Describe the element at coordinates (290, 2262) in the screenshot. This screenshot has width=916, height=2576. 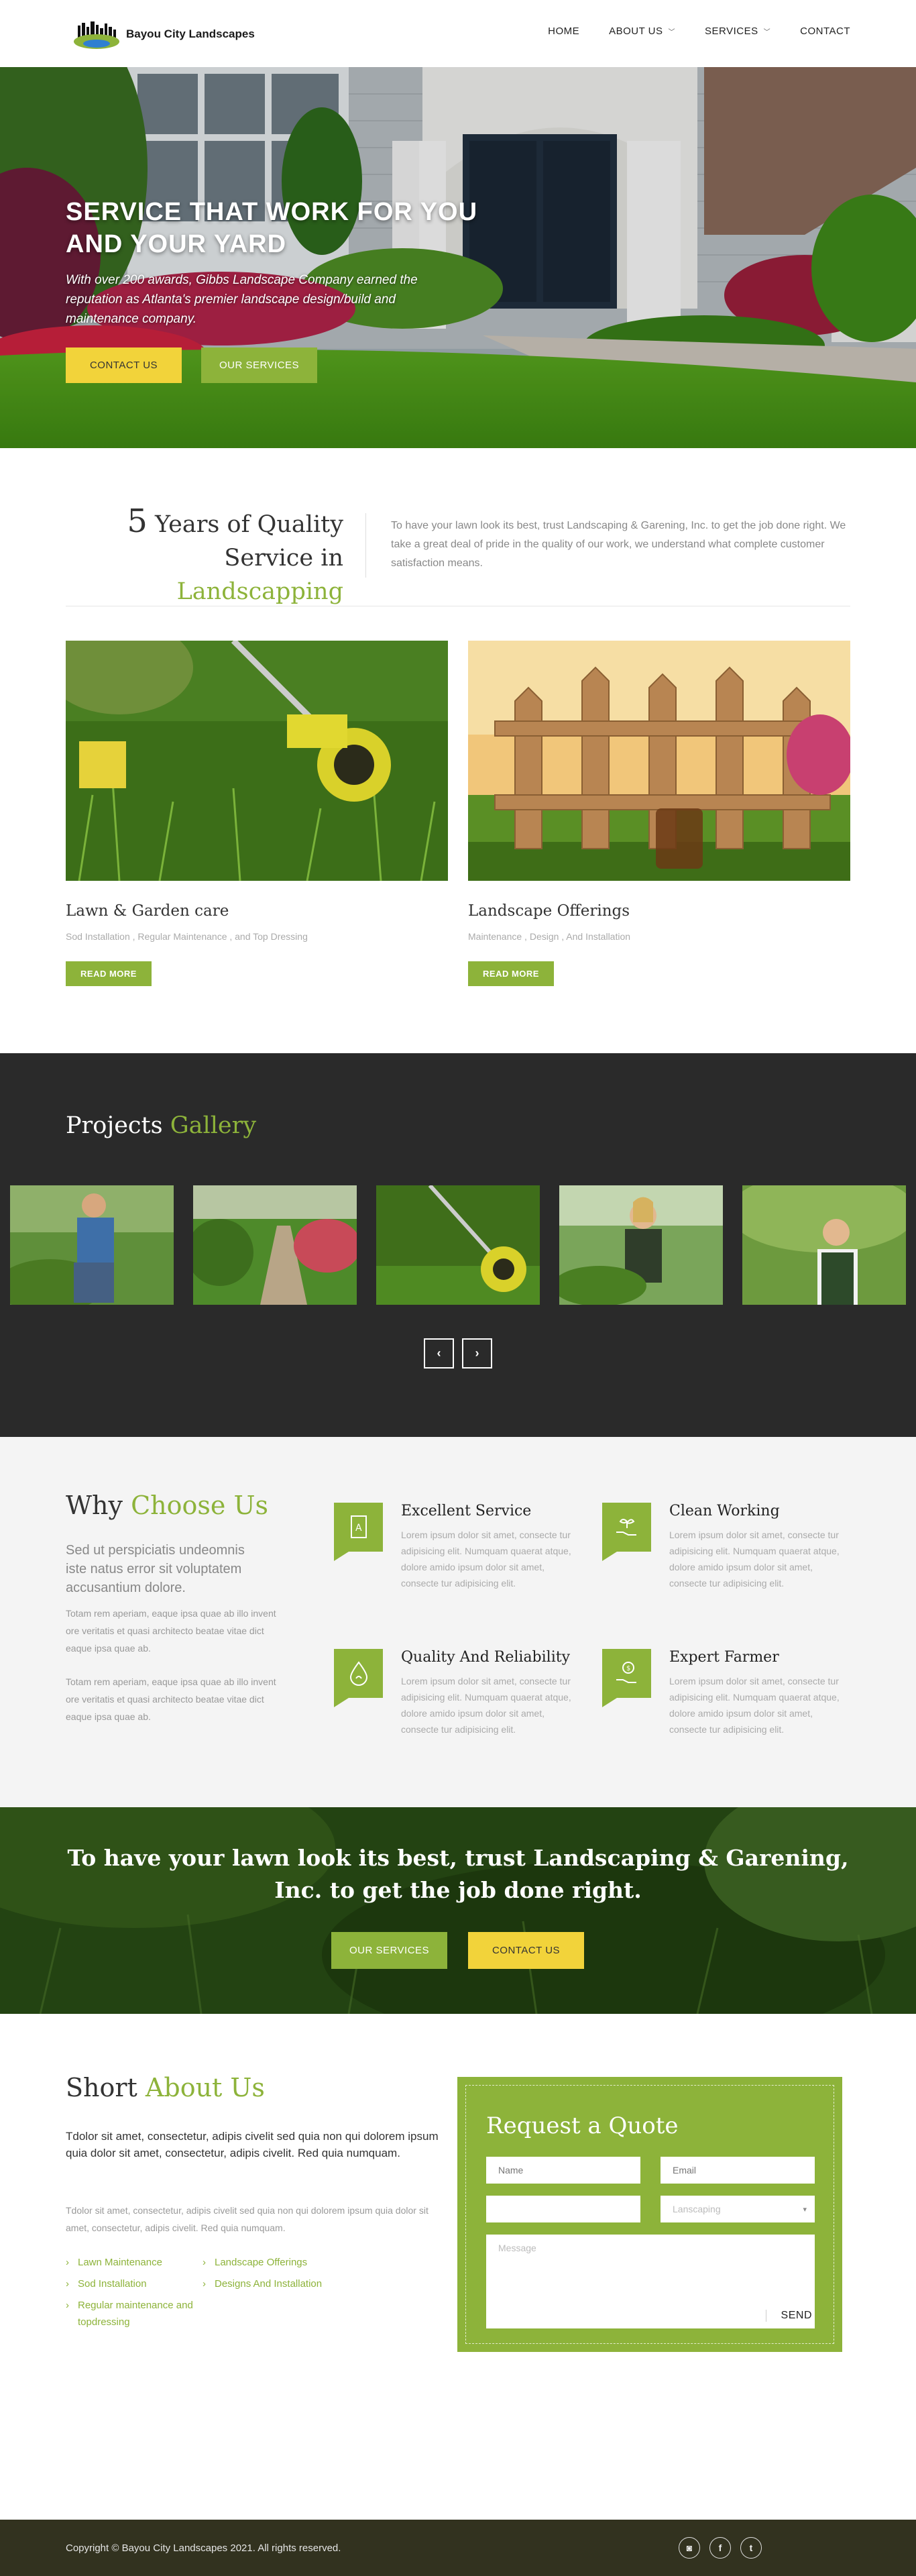
I see `list-item: Landscape Offerings` at that location.